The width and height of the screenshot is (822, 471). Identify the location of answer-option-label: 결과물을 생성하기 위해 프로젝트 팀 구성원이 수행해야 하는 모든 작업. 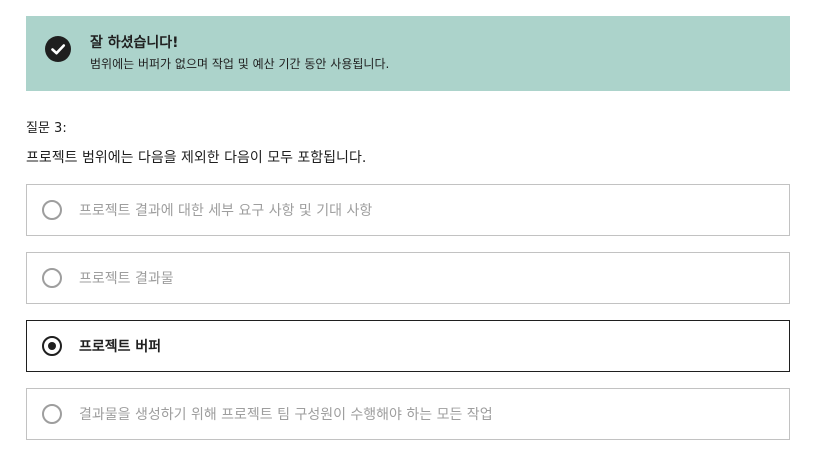
(286, 415).